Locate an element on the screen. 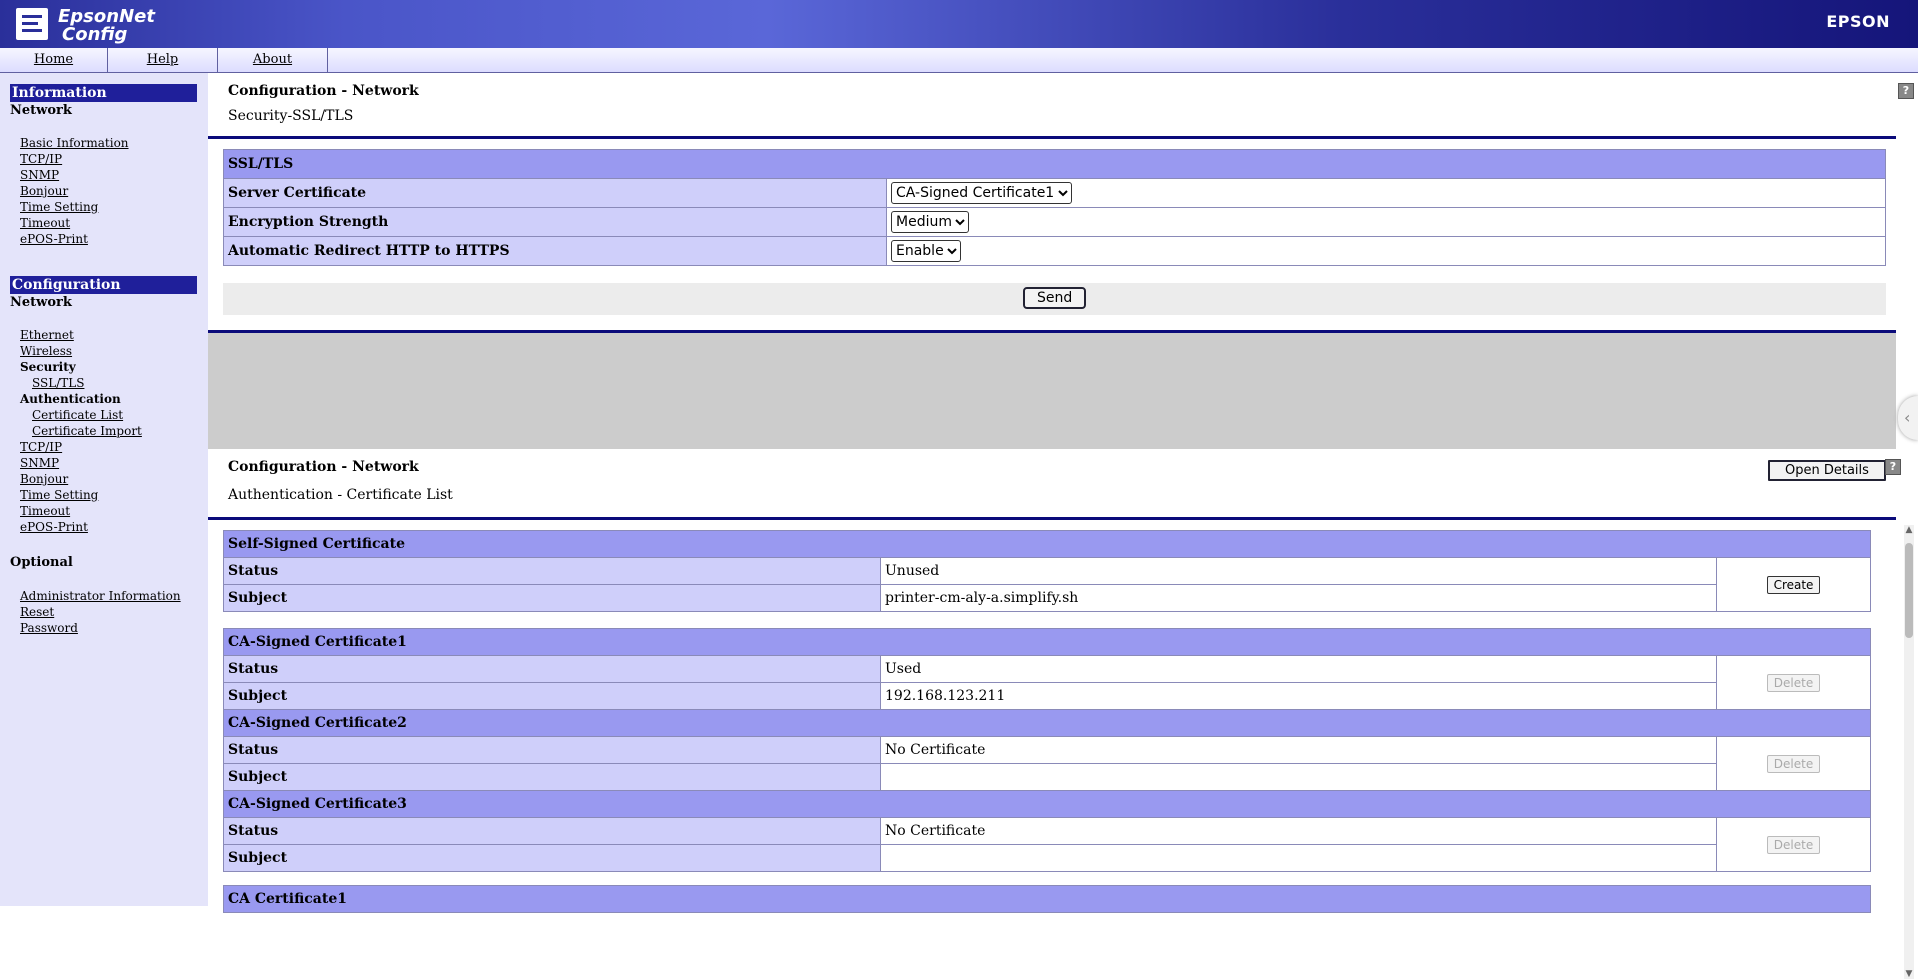  sidebar-link-reset: Reset is located at coordinates (37, 612).